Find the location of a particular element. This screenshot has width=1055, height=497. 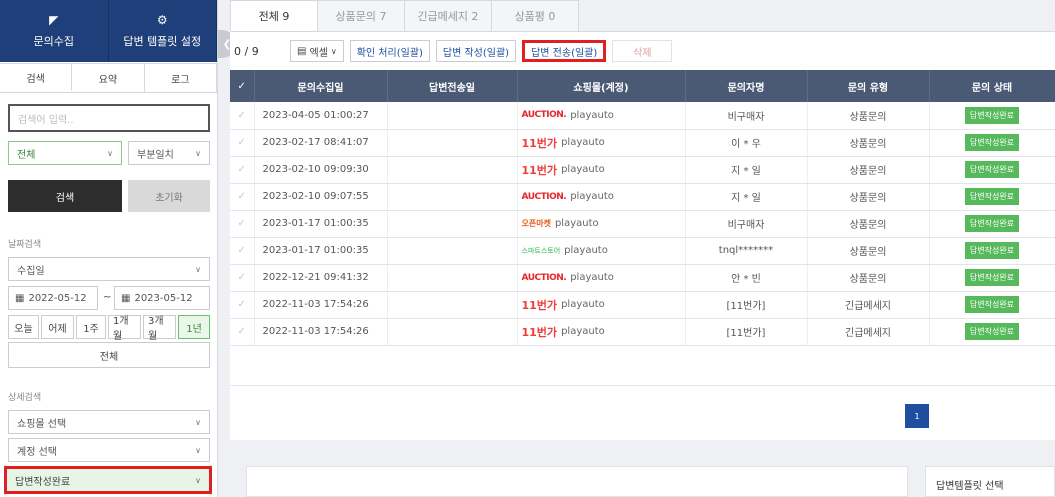

status-select: 답변작성완료 ∨ is located at coordinates (108, 480).